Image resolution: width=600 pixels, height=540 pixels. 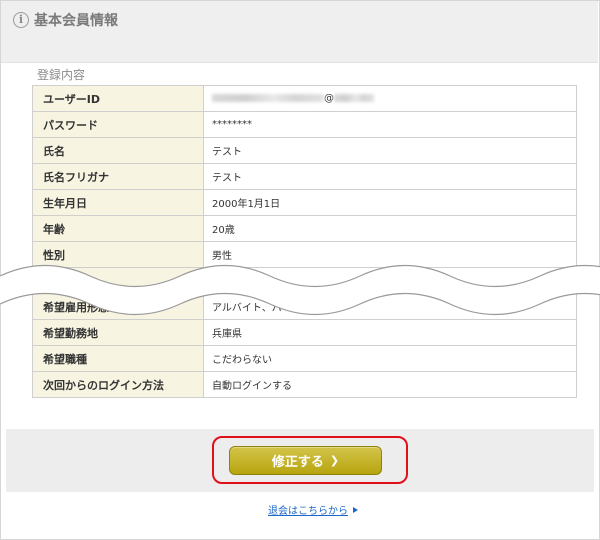 I want to click on row-key: 生年月日, so click(x=118, y=202).